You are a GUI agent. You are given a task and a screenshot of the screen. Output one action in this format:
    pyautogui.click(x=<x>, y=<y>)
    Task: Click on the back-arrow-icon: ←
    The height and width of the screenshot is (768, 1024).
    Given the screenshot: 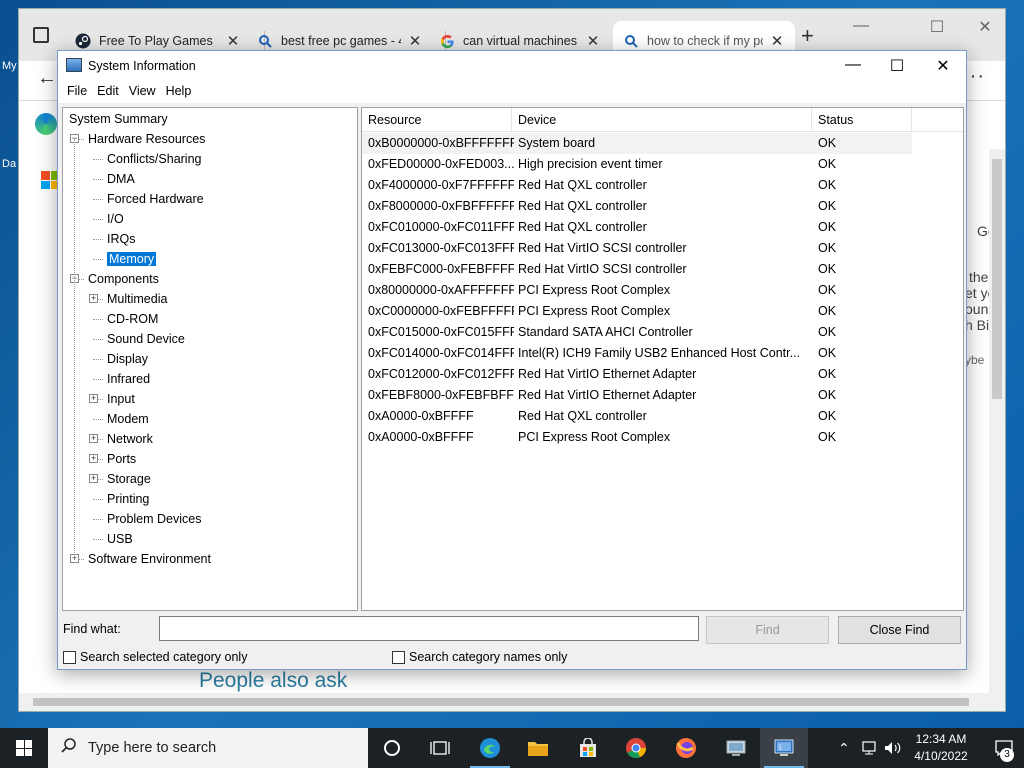 What is the action you would take?
    pyautogui.click(x=47, y=78)
    